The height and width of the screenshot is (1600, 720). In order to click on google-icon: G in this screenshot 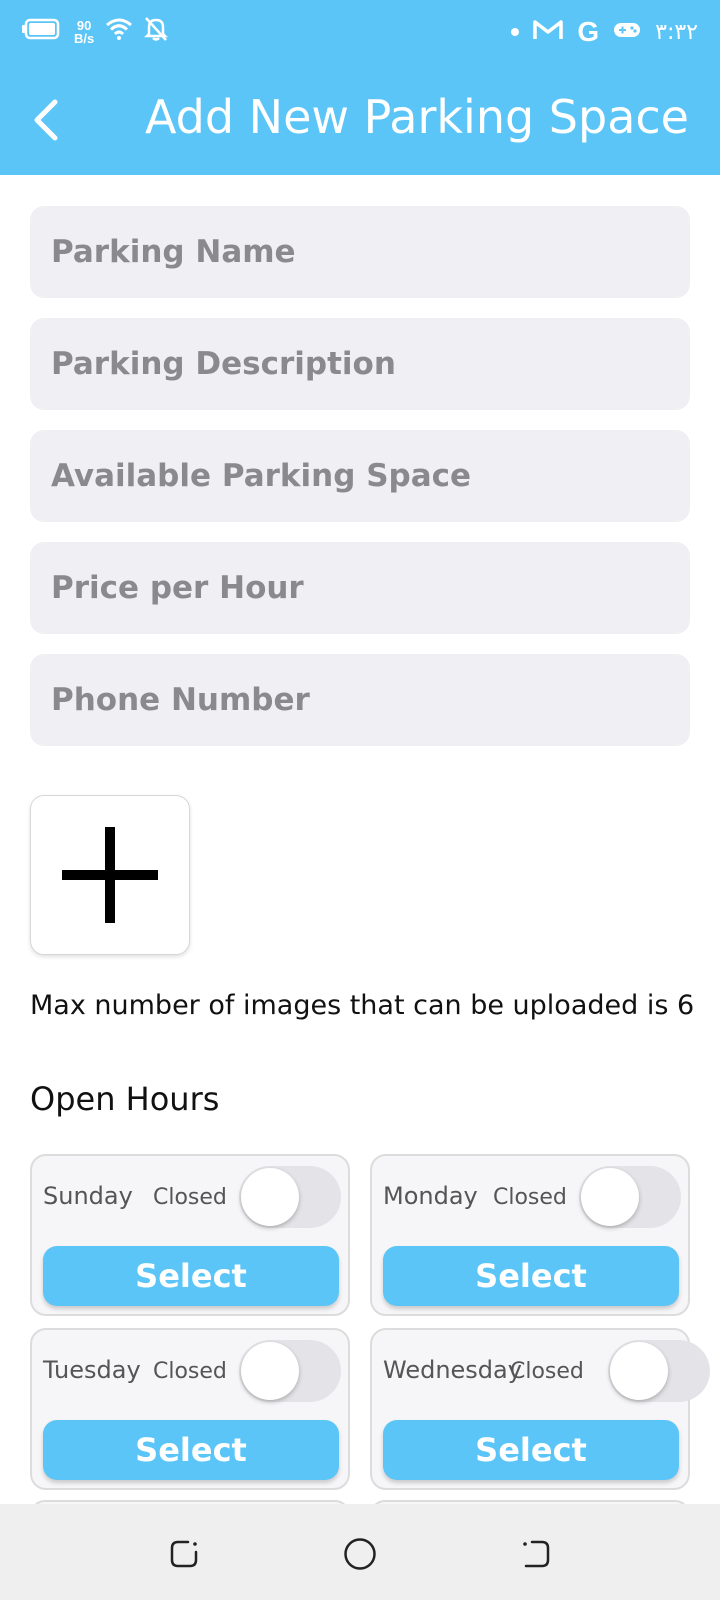, I will do `click(588, 31)`.